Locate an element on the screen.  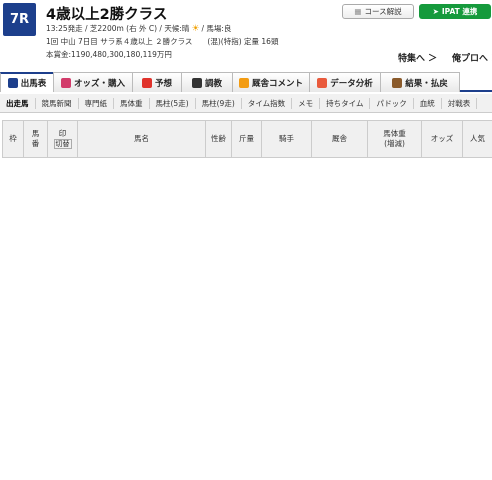
header-horse-name: 馬名 is located at coordinates (141, 139).